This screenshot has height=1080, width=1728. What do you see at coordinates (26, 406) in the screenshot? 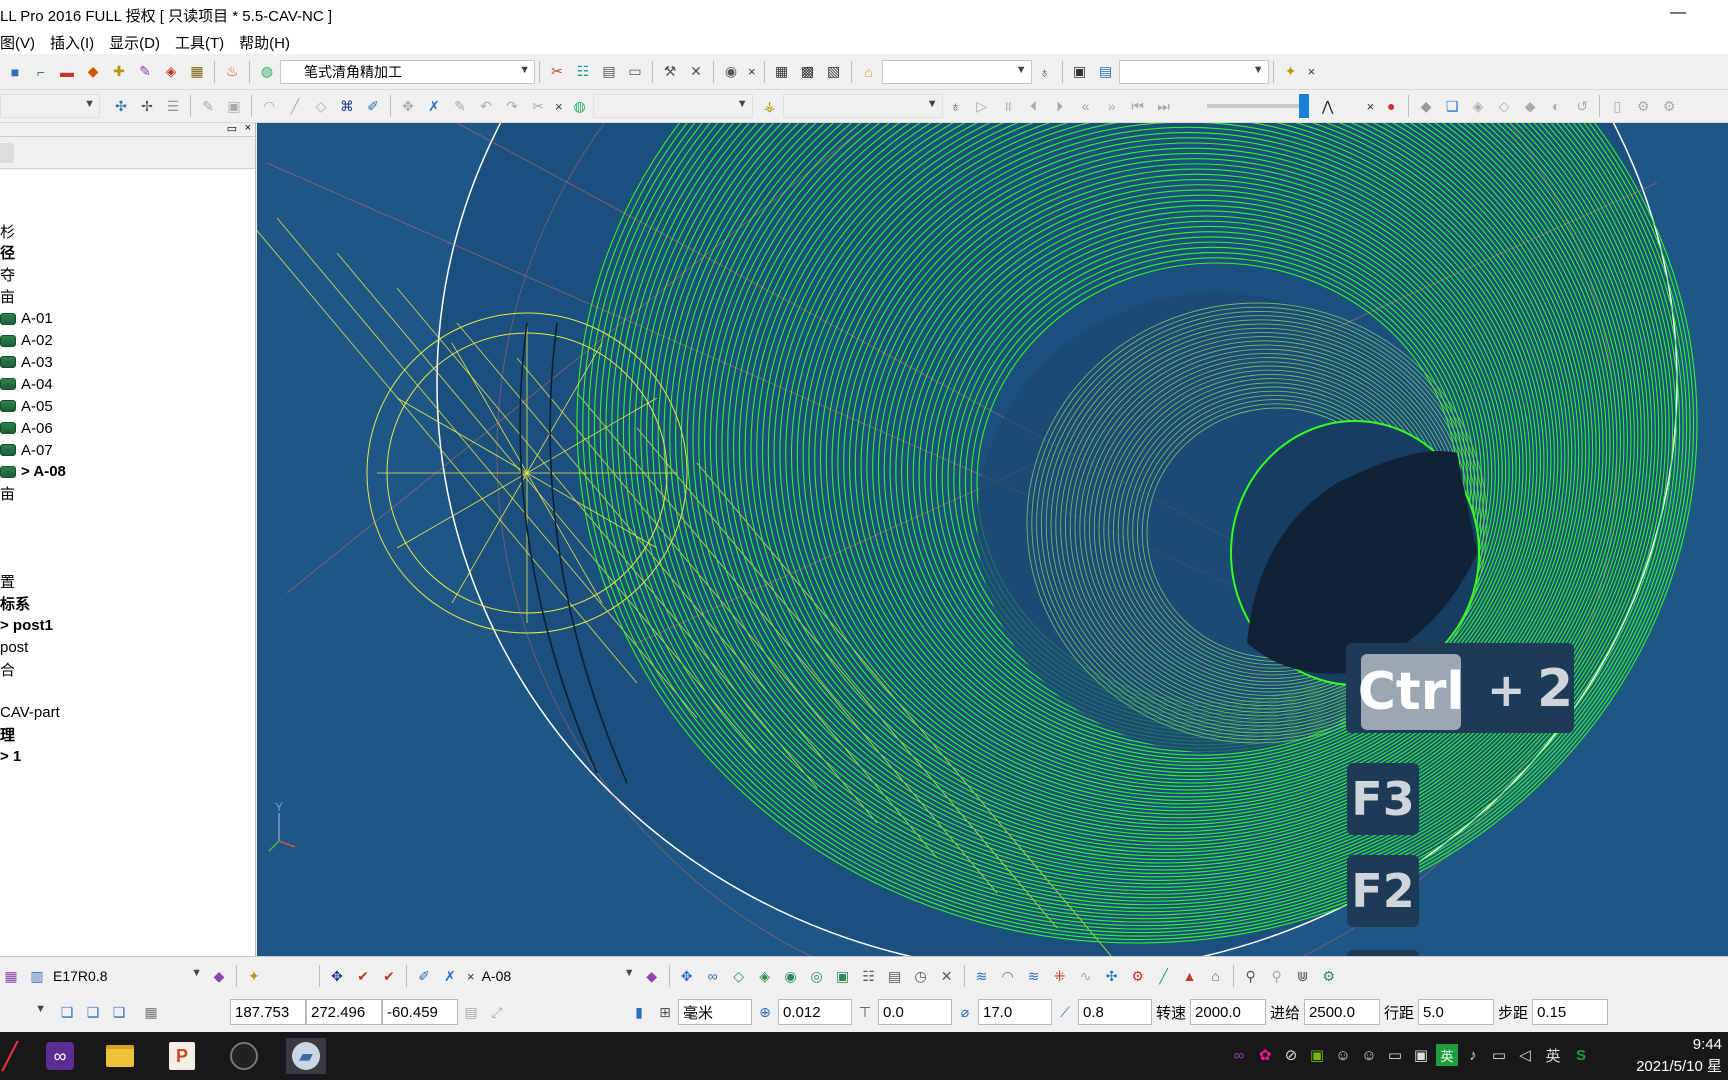
I see `tree-item: A-05` at bounding box center [26, 406].